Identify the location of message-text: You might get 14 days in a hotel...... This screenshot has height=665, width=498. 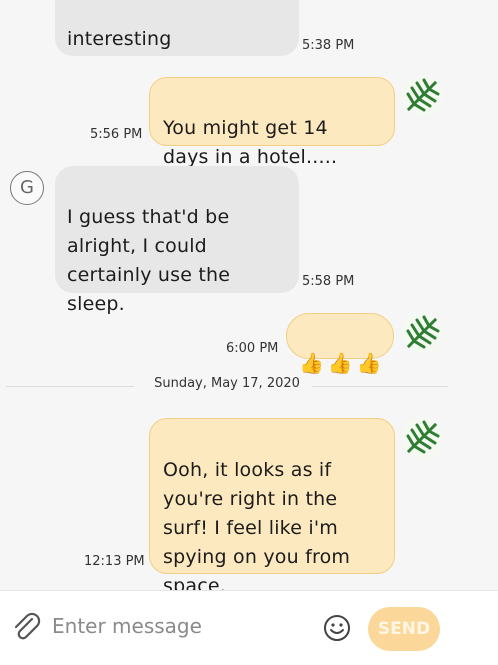
(250, 142).